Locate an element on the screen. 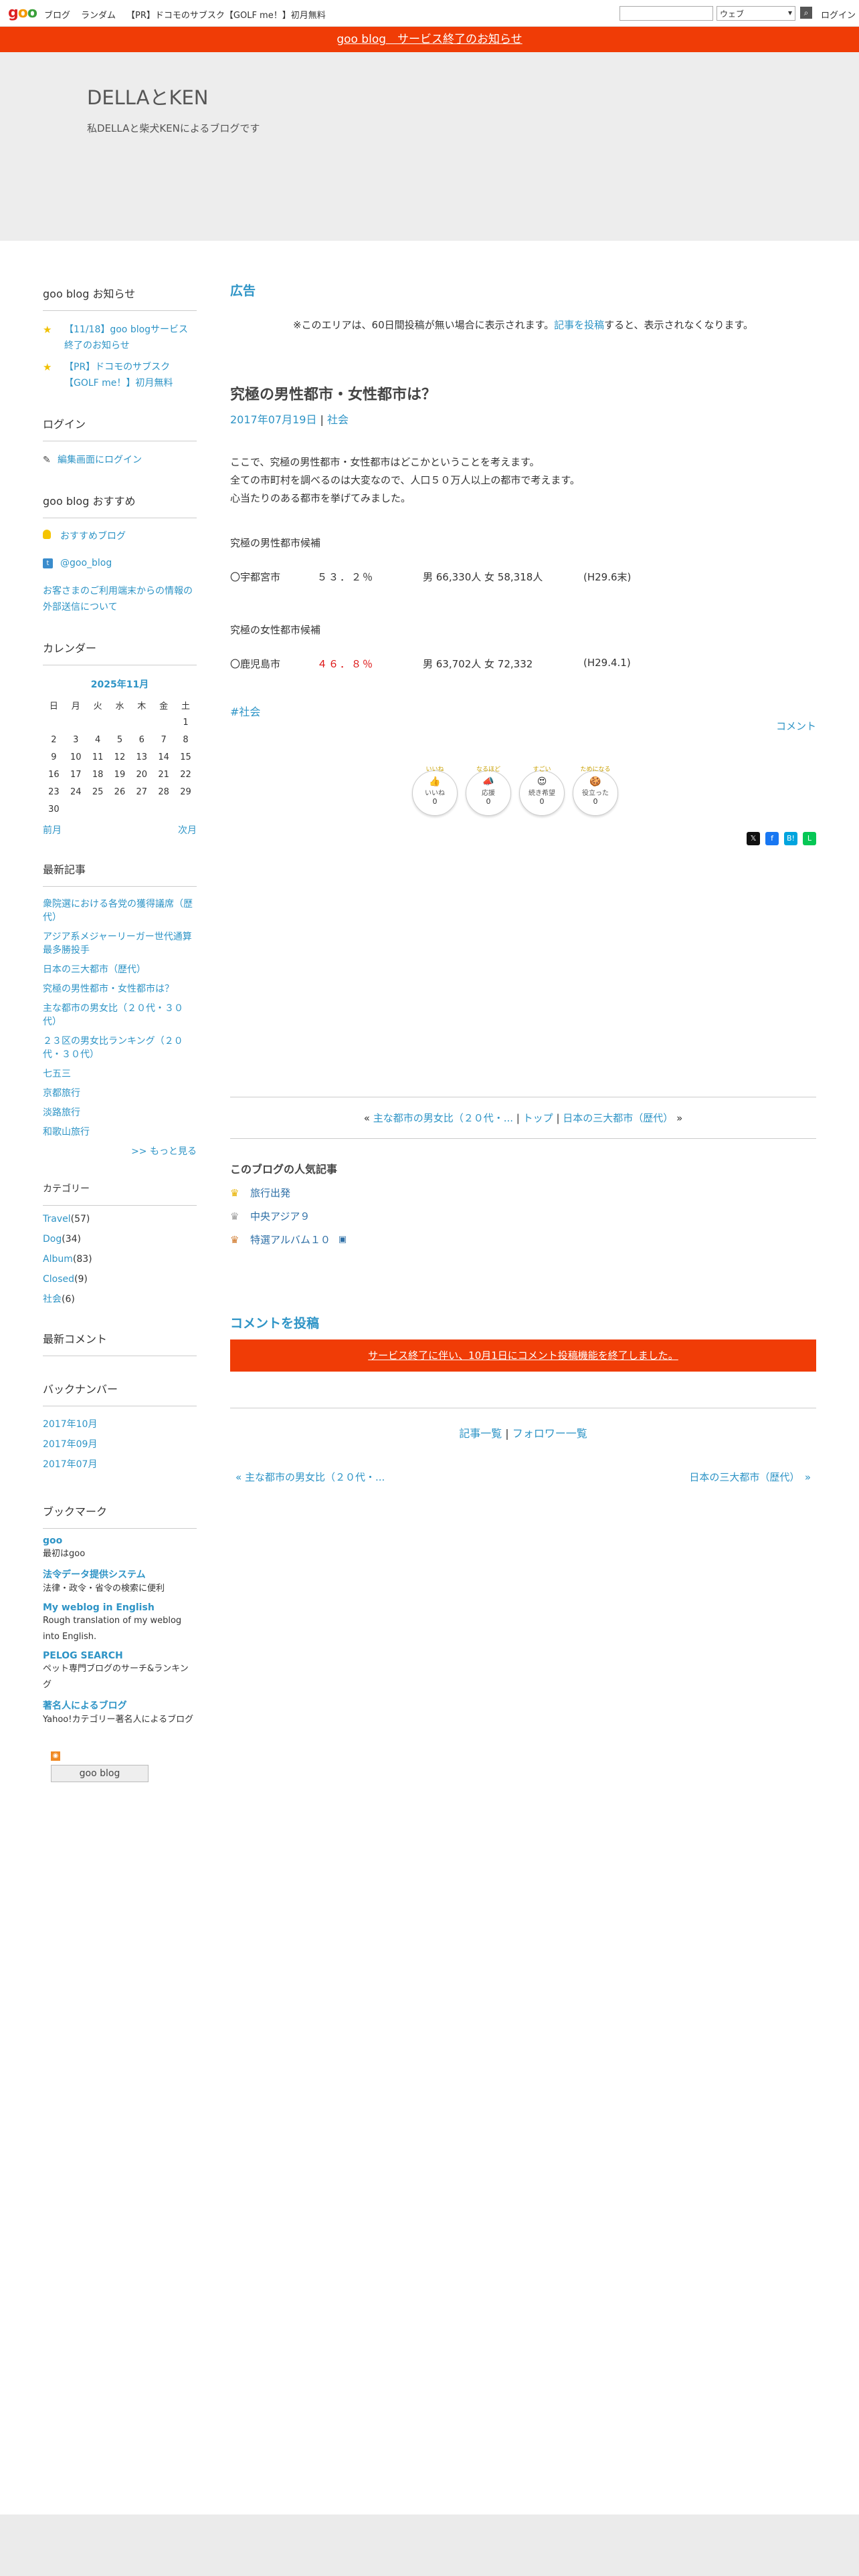 The image size is (859, 2576). bookmark-link: goo is located at coordinates (120, 1540).